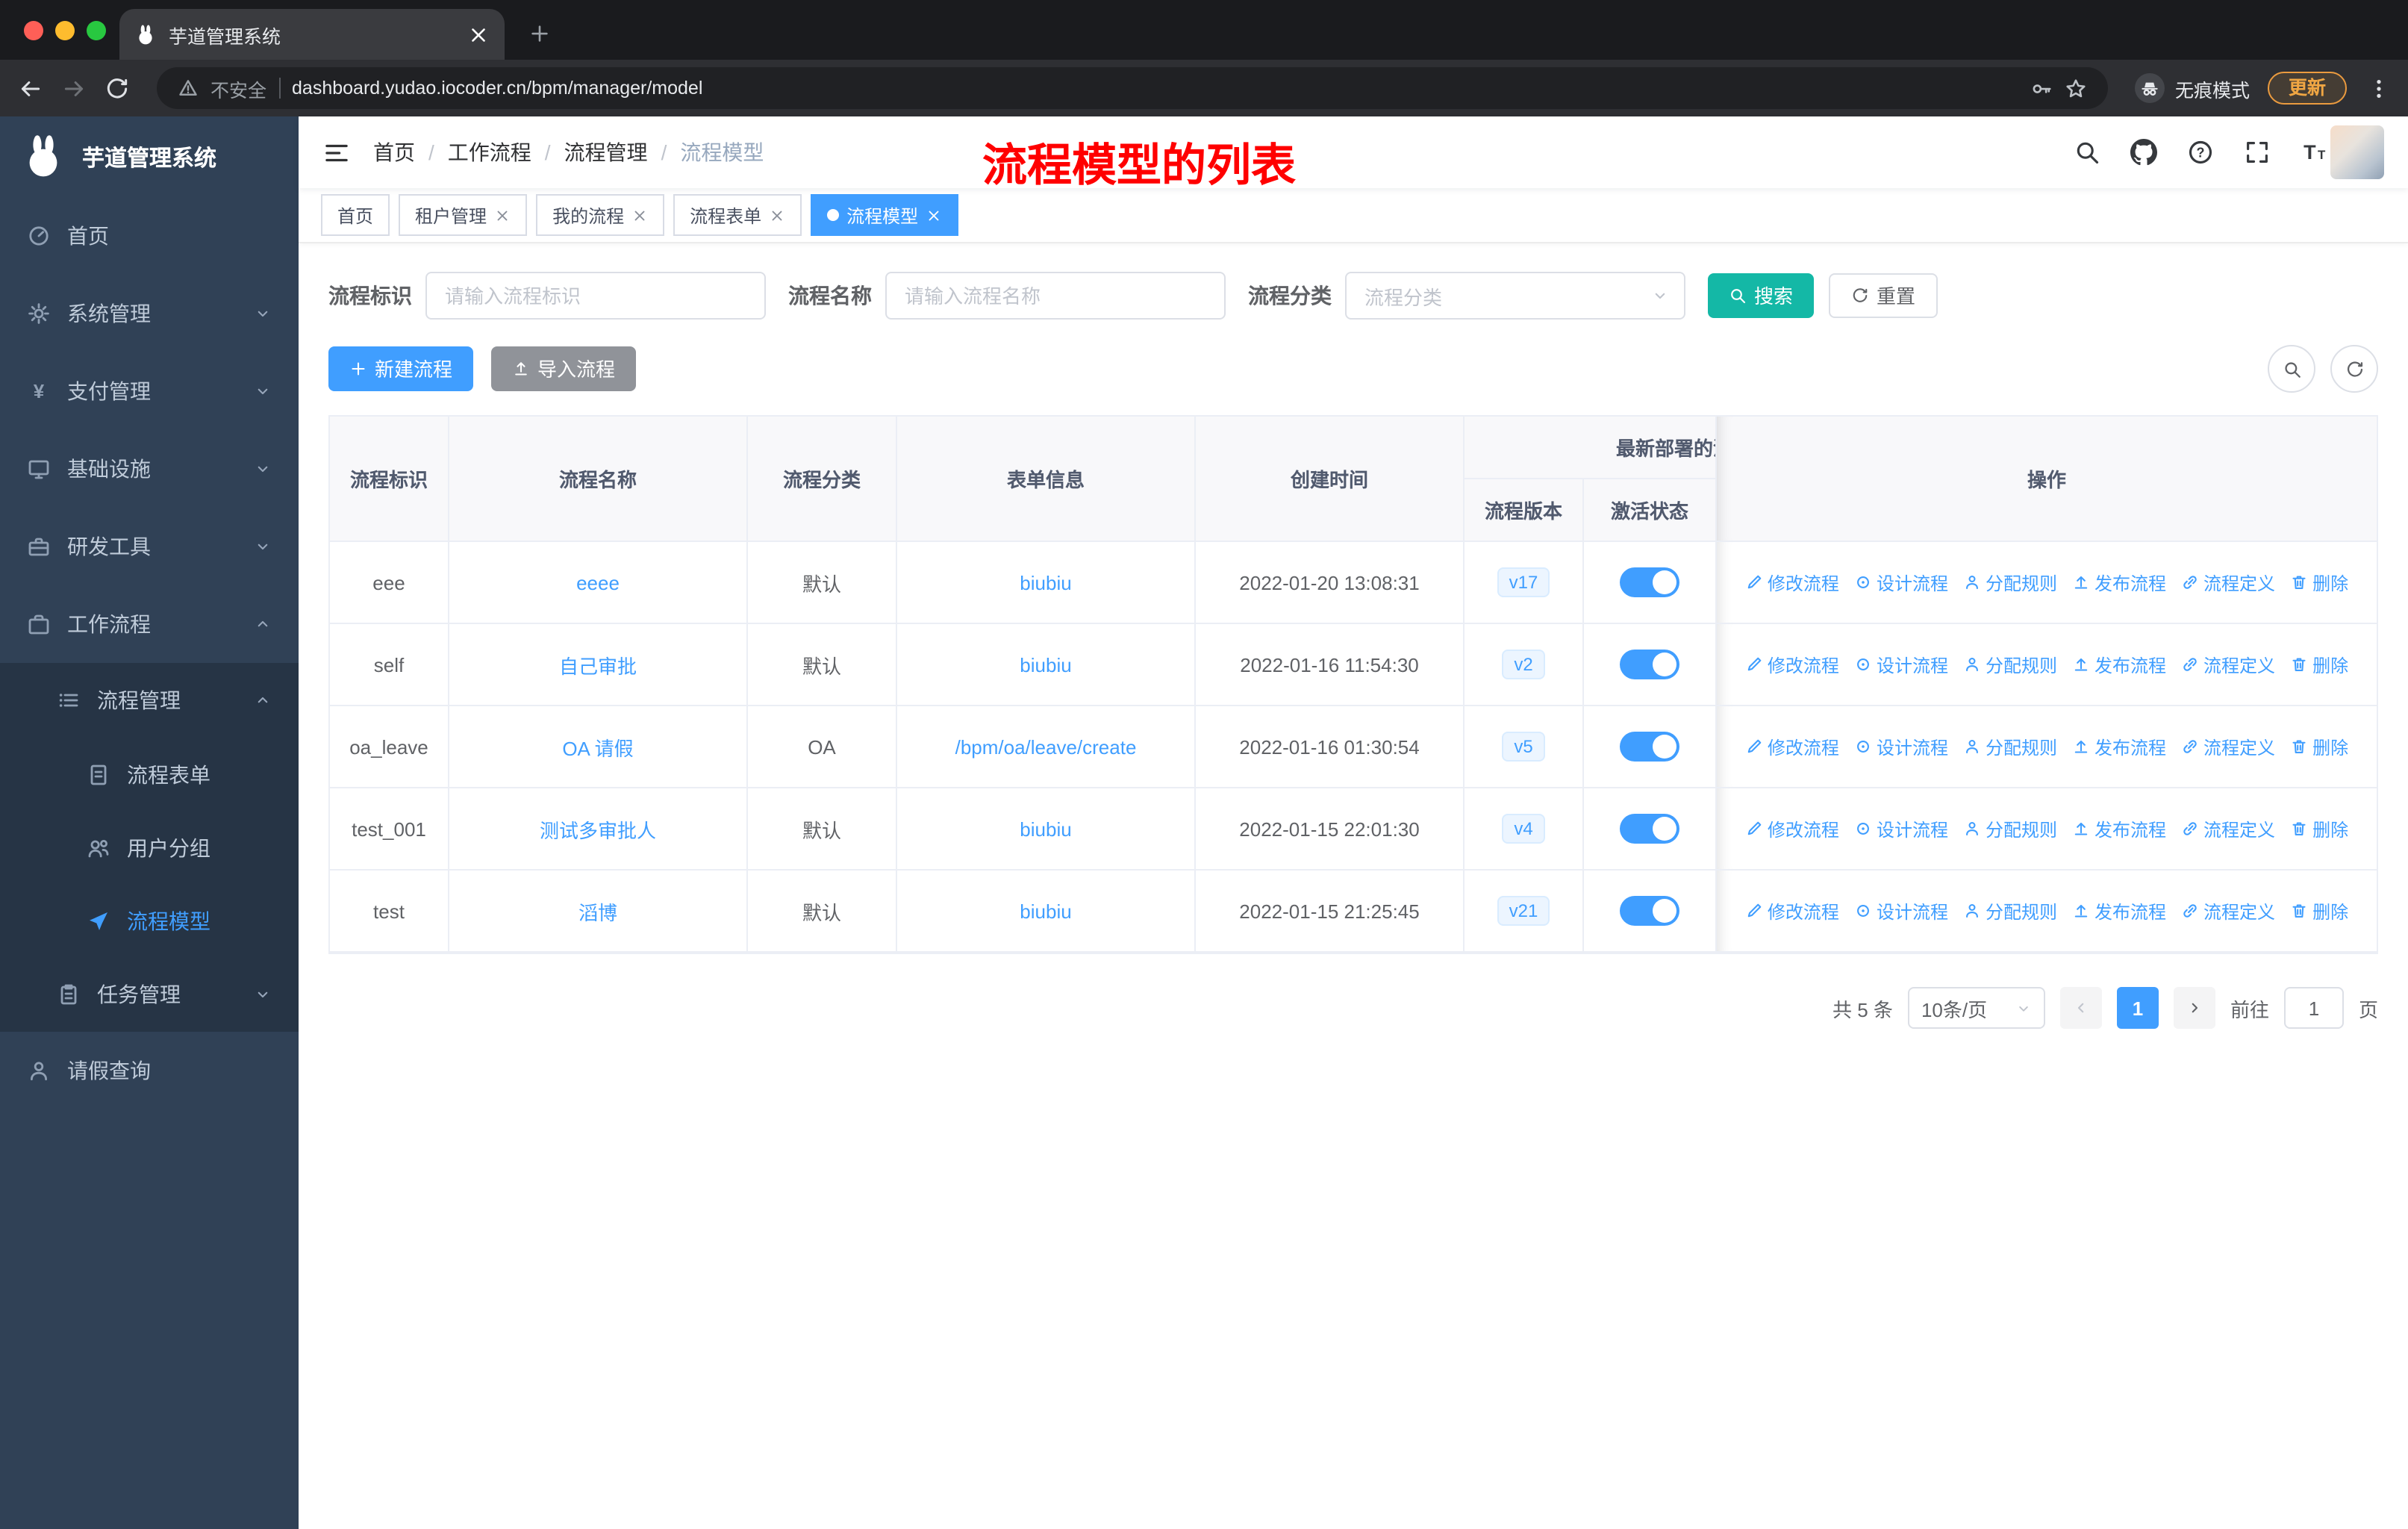 The width and height of the screenshot is (2408, 1529). I want to click on reset-button: 重置, so click(1883, 295).